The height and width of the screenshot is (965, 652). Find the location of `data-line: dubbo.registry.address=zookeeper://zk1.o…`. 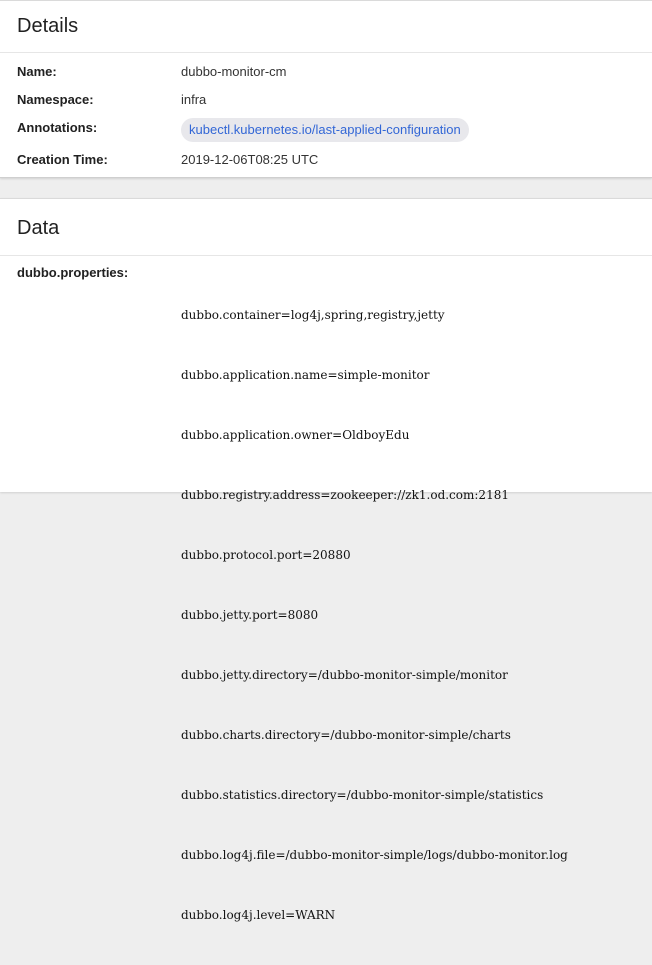

data-line: dubbo.registry.address=zookeeper://zk1.o… is located at coordinates (345, 495).